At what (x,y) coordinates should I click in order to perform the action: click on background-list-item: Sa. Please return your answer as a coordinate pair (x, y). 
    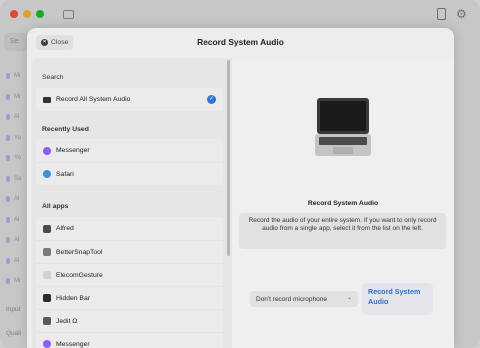
    Looking at the image, I should click on (13, 179).